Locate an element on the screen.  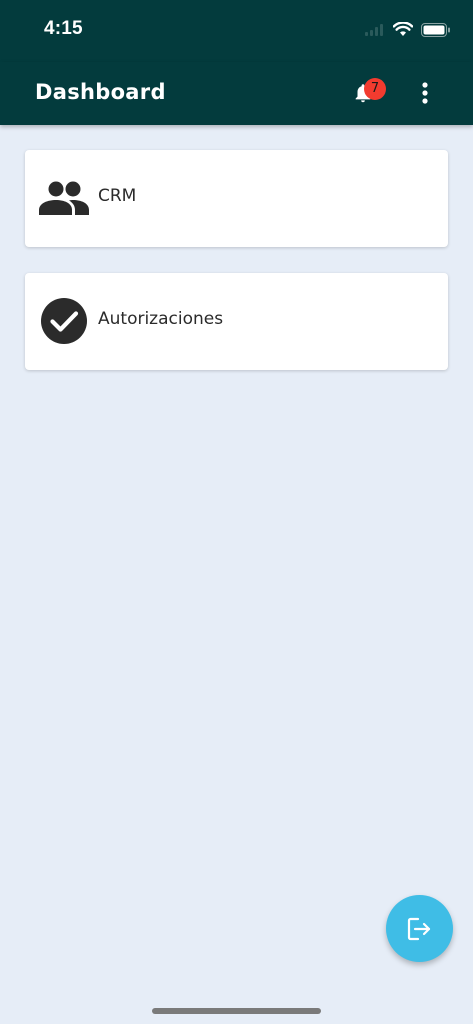
status-time: 4:15 is located at coordinates (63, 28).